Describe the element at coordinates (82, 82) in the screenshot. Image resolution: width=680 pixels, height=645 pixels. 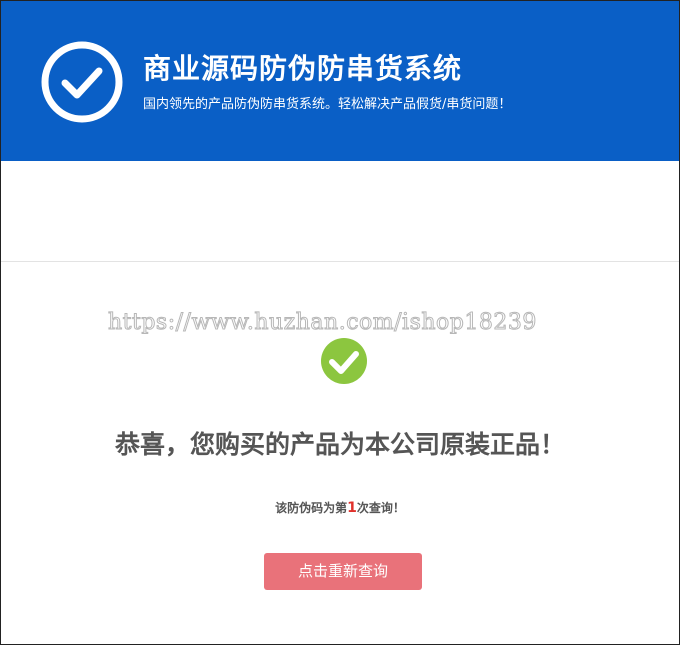
I see `check-circle-icon` at that location.